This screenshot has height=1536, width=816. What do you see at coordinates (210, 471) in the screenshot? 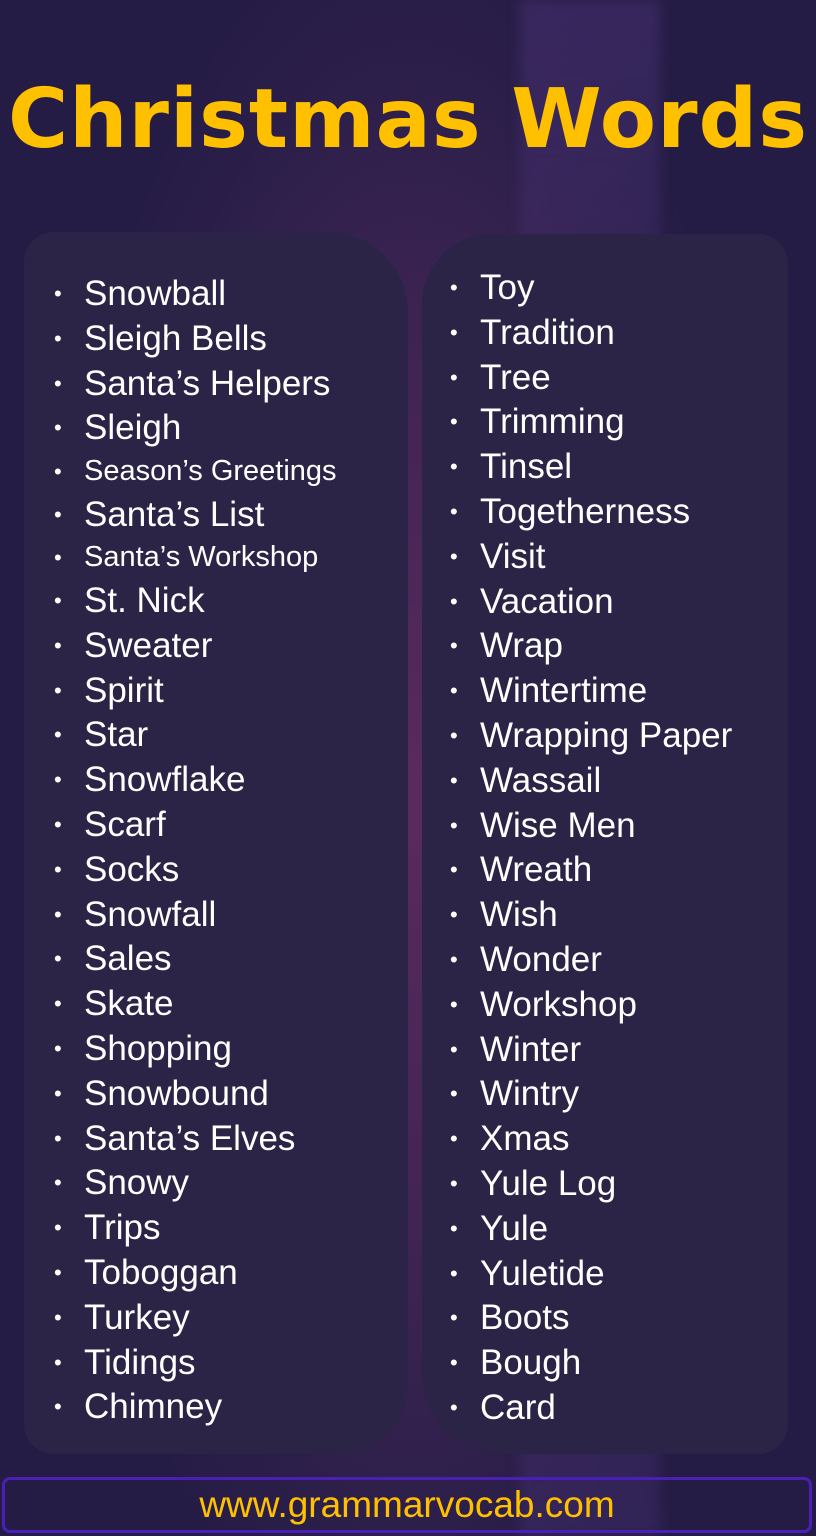
I see `word-text: Season’s Greetings` at bounding box center [210, 471].